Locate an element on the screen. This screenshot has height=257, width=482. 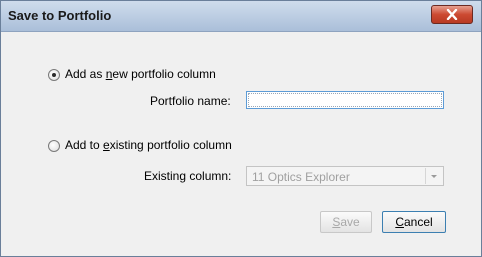
close-icon is located at coordinates (452, 14).